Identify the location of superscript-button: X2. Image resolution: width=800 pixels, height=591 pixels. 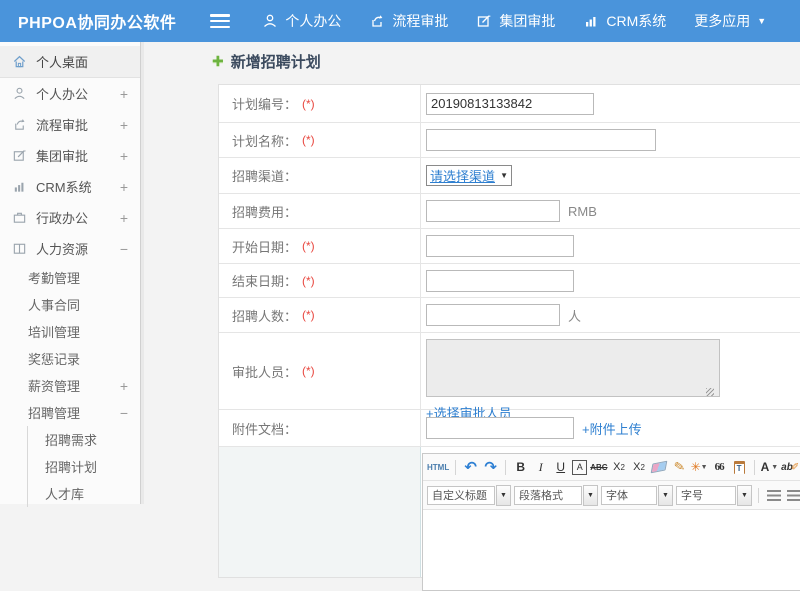
(619, 467).